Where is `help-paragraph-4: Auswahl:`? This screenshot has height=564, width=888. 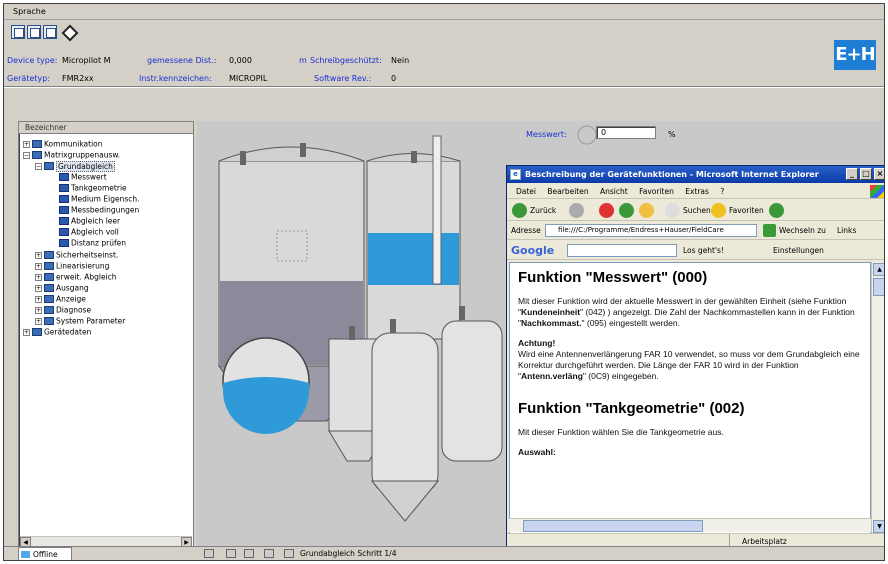 help-paragraph-4: Auswahl: is located at coordinates (537, 452).